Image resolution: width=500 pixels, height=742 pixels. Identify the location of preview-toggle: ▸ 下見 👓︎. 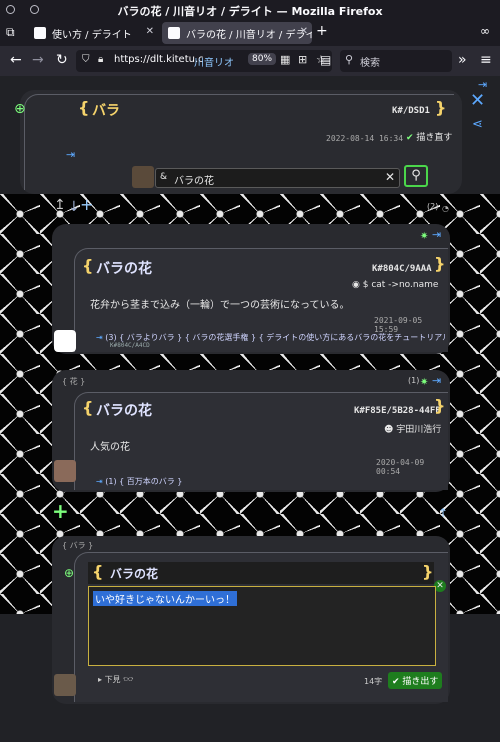
(115, 679).